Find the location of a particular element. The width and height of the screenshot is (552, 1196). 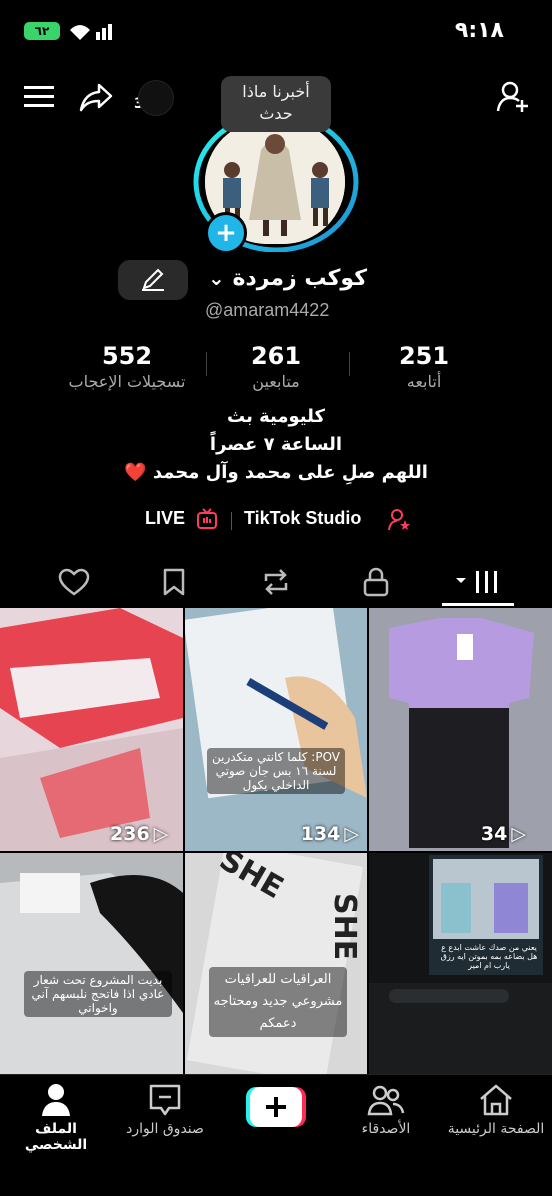

create-button is located at coordinates (276, 1107).